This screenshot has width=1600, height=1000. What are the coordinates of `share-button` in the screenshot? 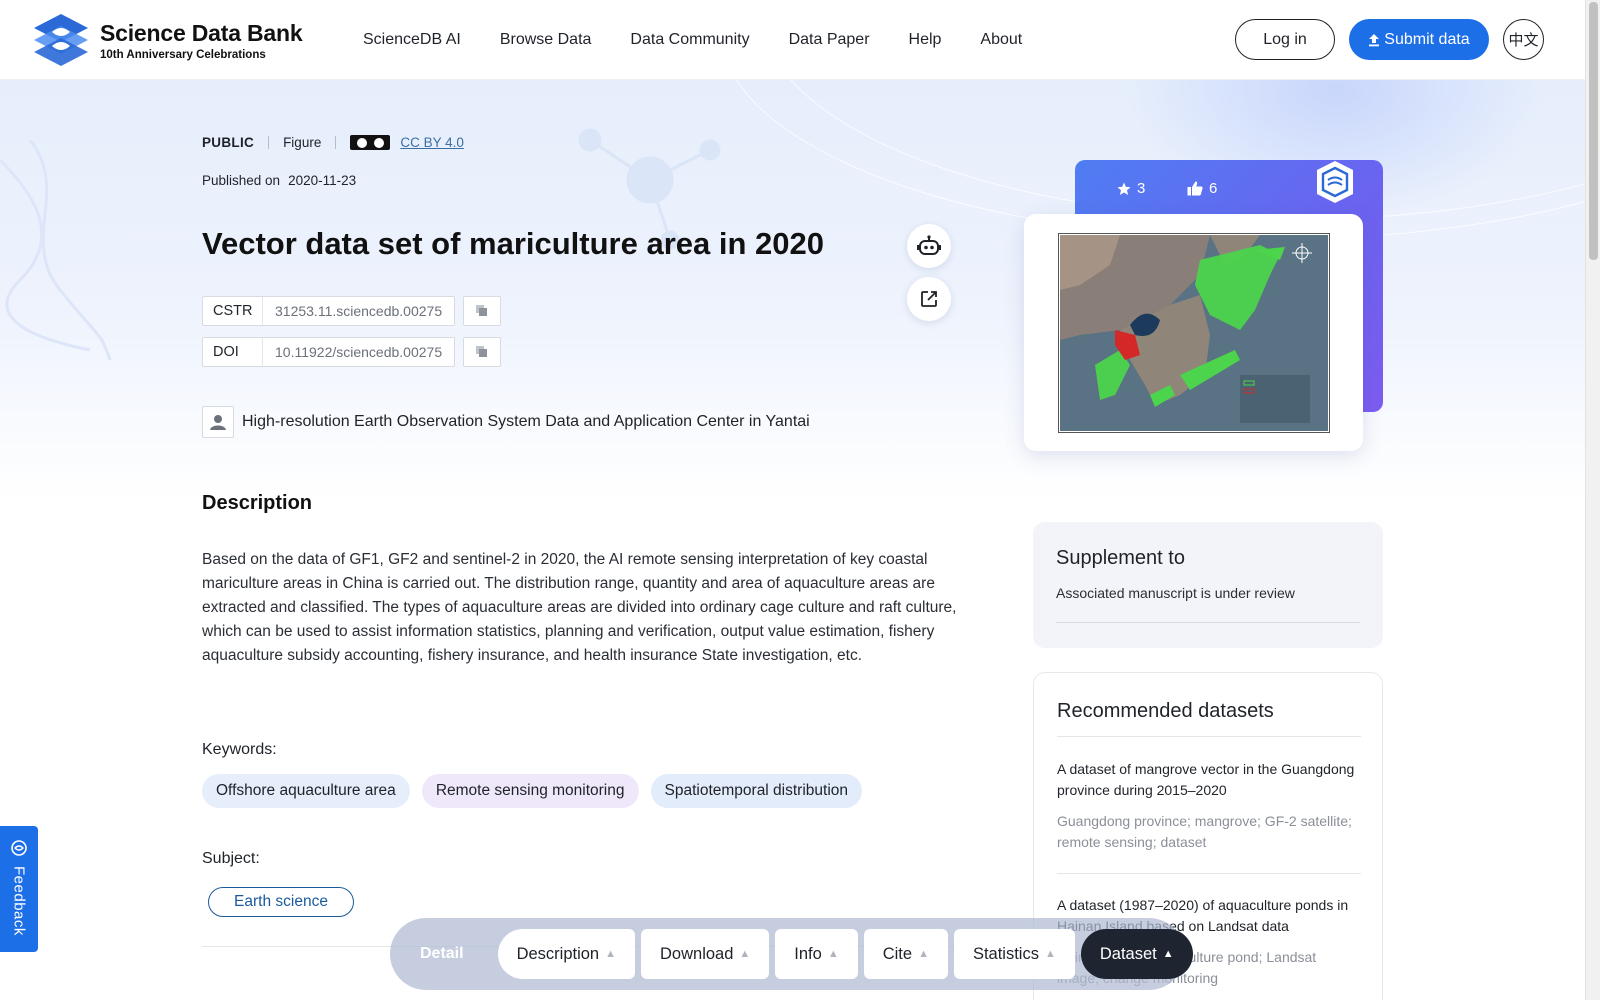 It's located at (929, 299).